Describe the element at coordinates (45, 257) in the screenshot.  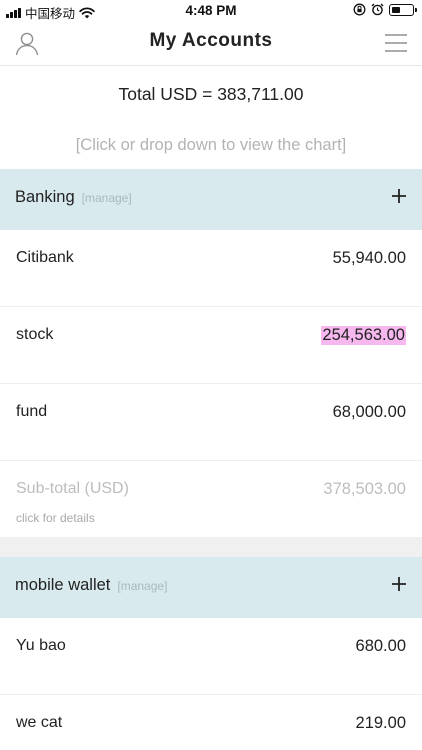
I see `account-name: Citibank` at that location.